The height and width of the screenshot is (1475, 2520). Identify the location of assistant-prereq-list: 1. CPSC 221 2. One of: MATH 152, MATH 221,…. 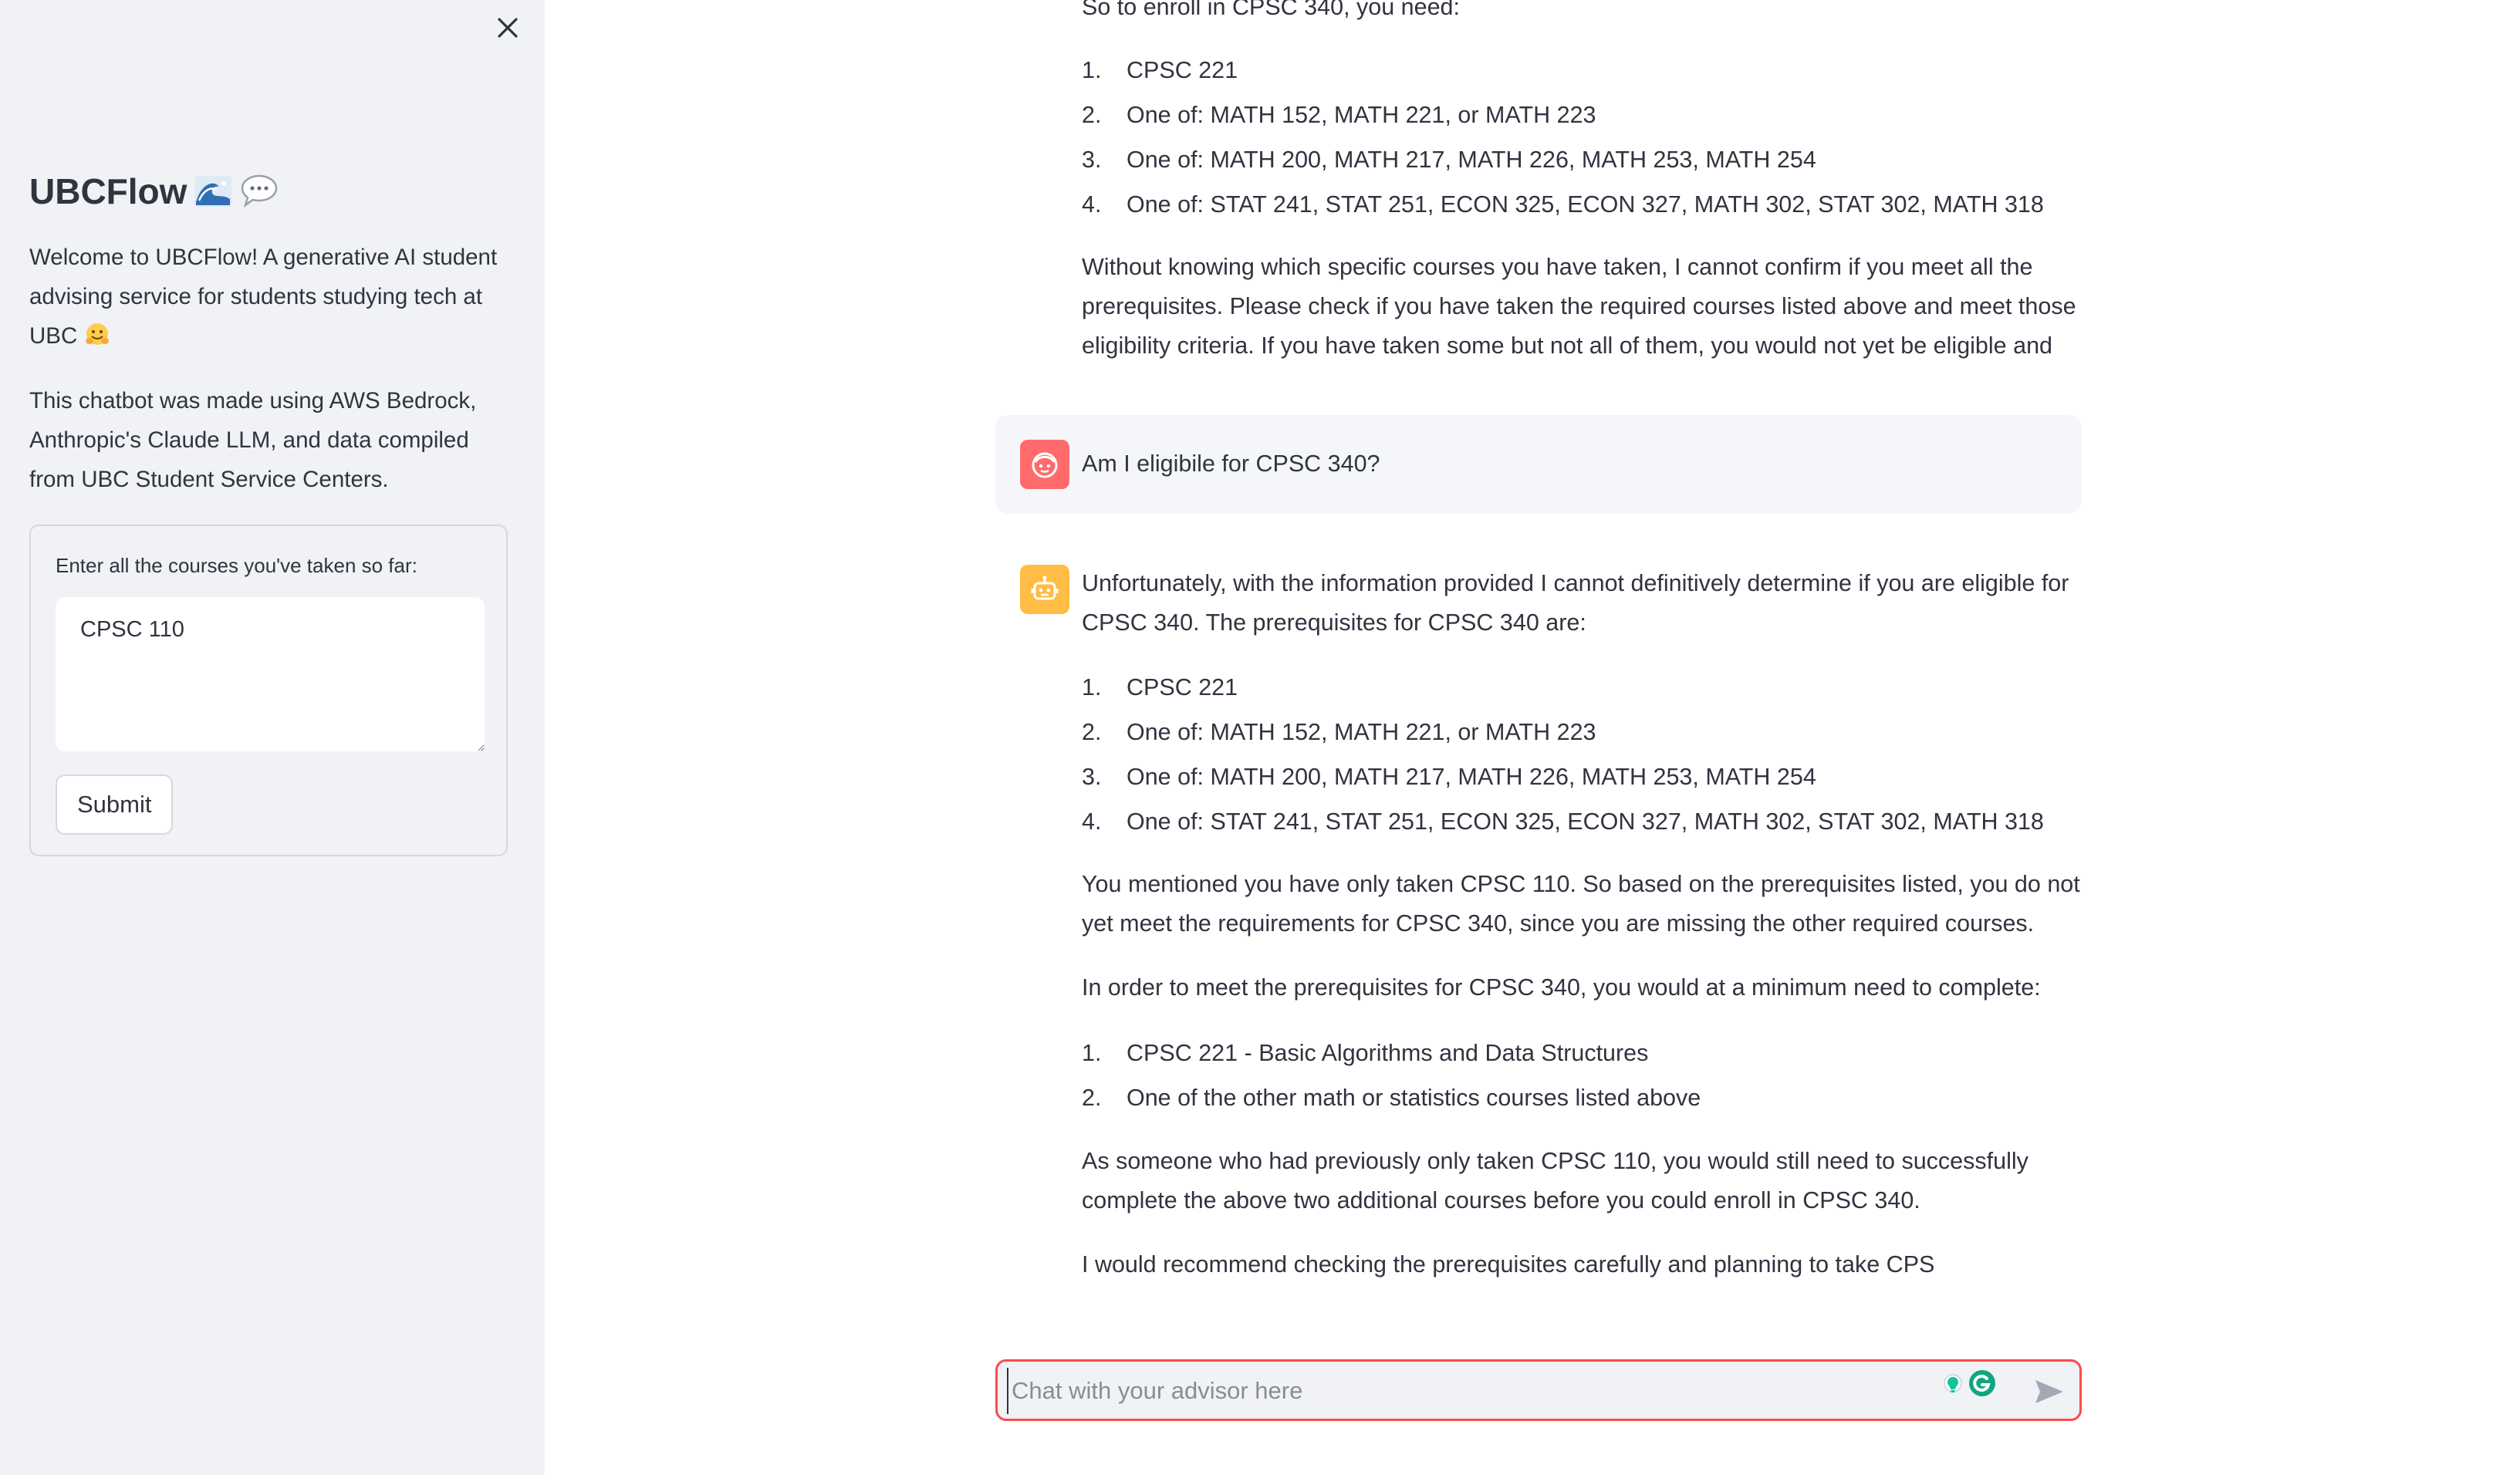
(1584, 754).